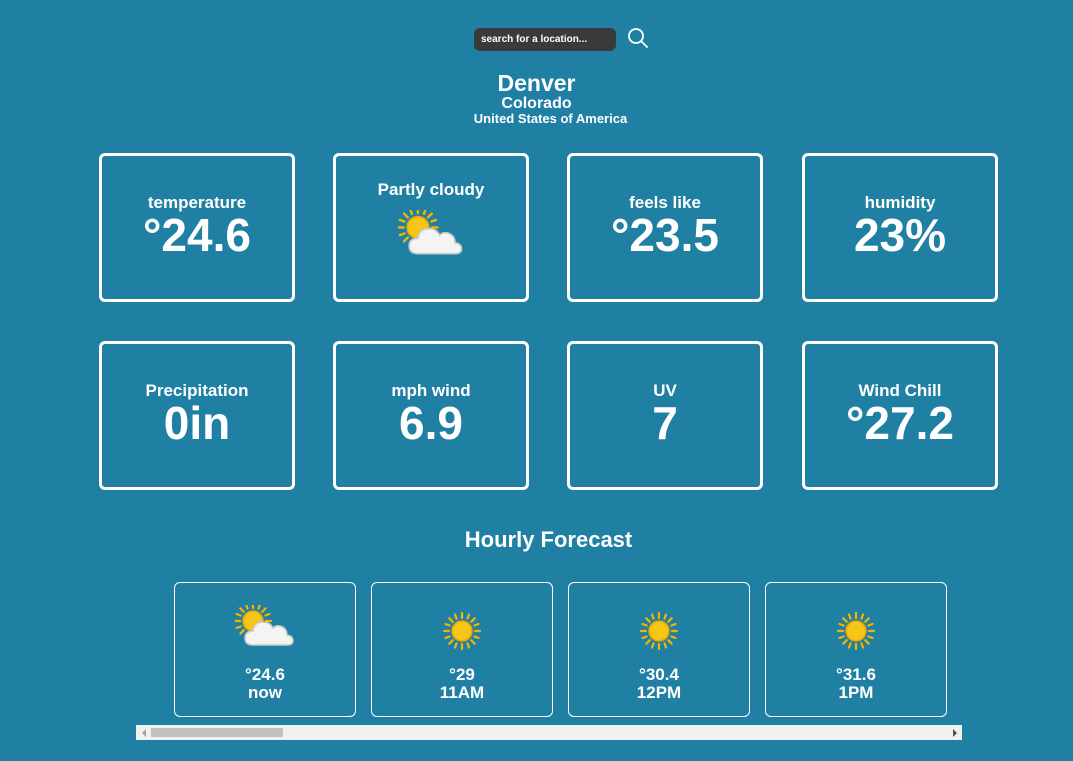 This screenshot has height=761, width=1073. What do you see at coordinates (143, 732) in the screenshot?
I see `scroll-left-arrow-icon` at bounding box center [143, 732].